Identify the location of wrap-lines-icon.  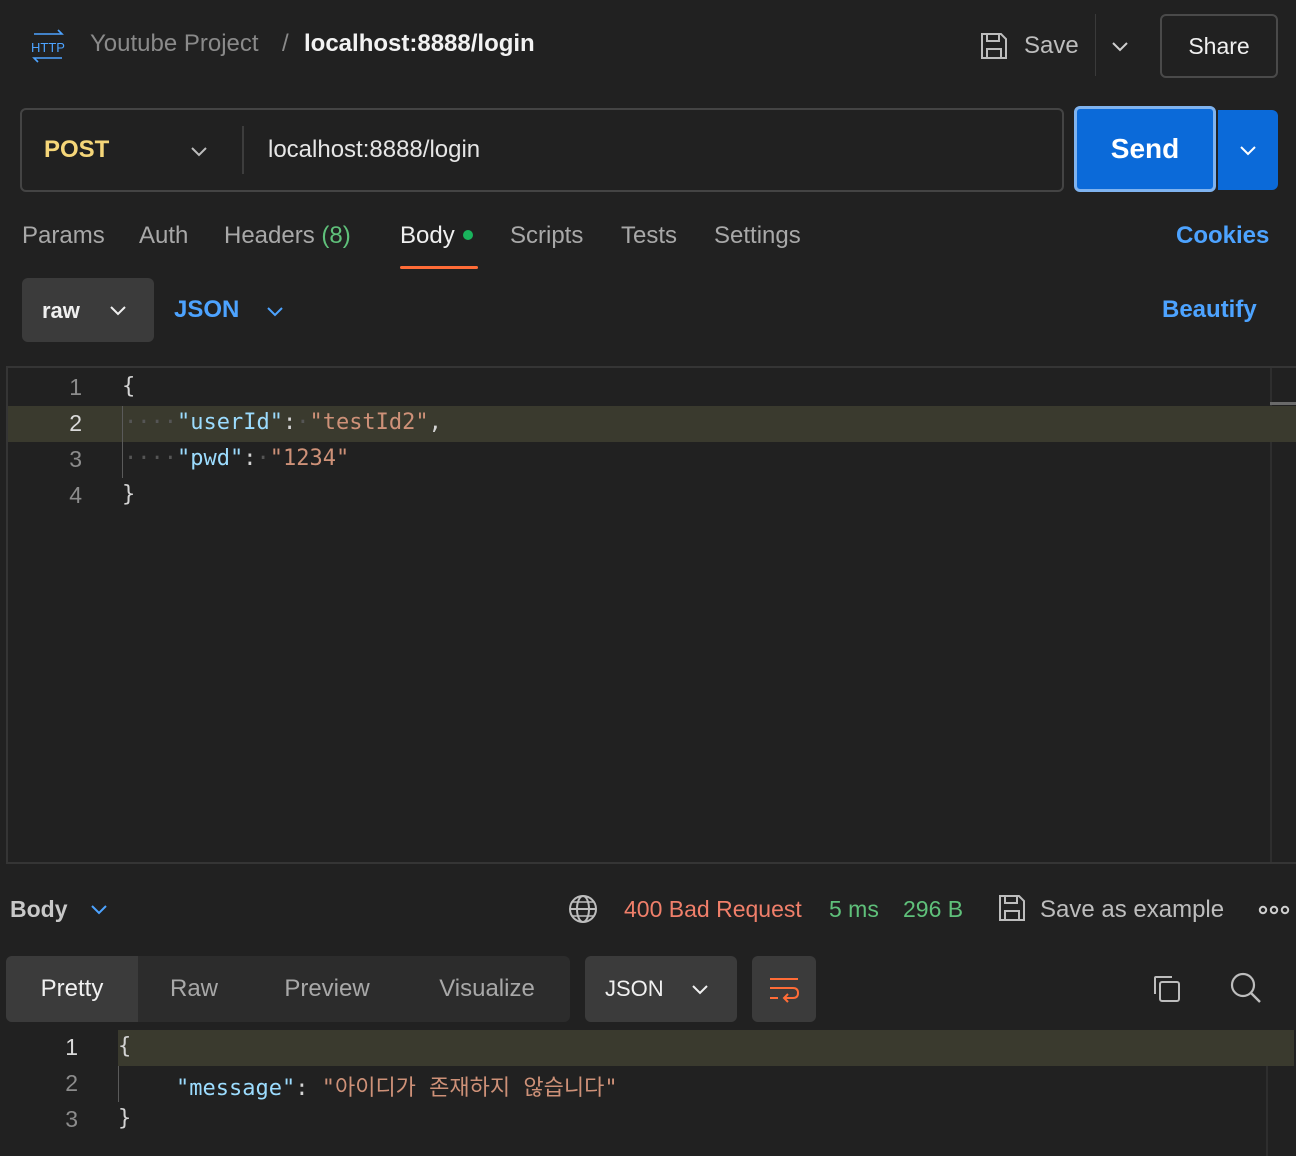
(785, 990).